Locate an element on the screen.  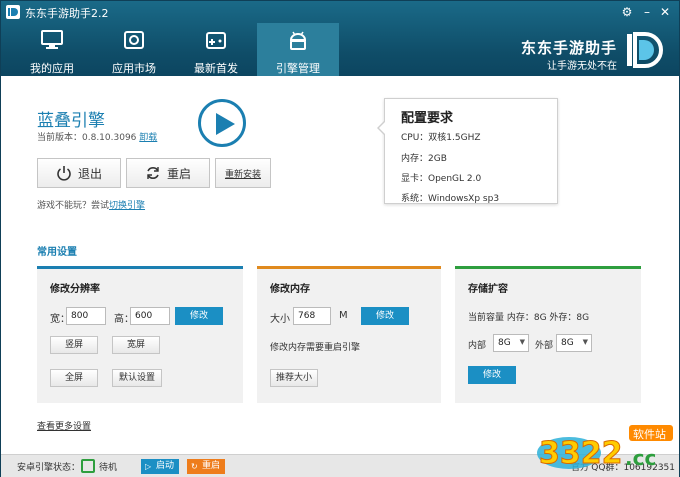
app-title: 东东手游助手2.2 is located at coordinates (67, 13).